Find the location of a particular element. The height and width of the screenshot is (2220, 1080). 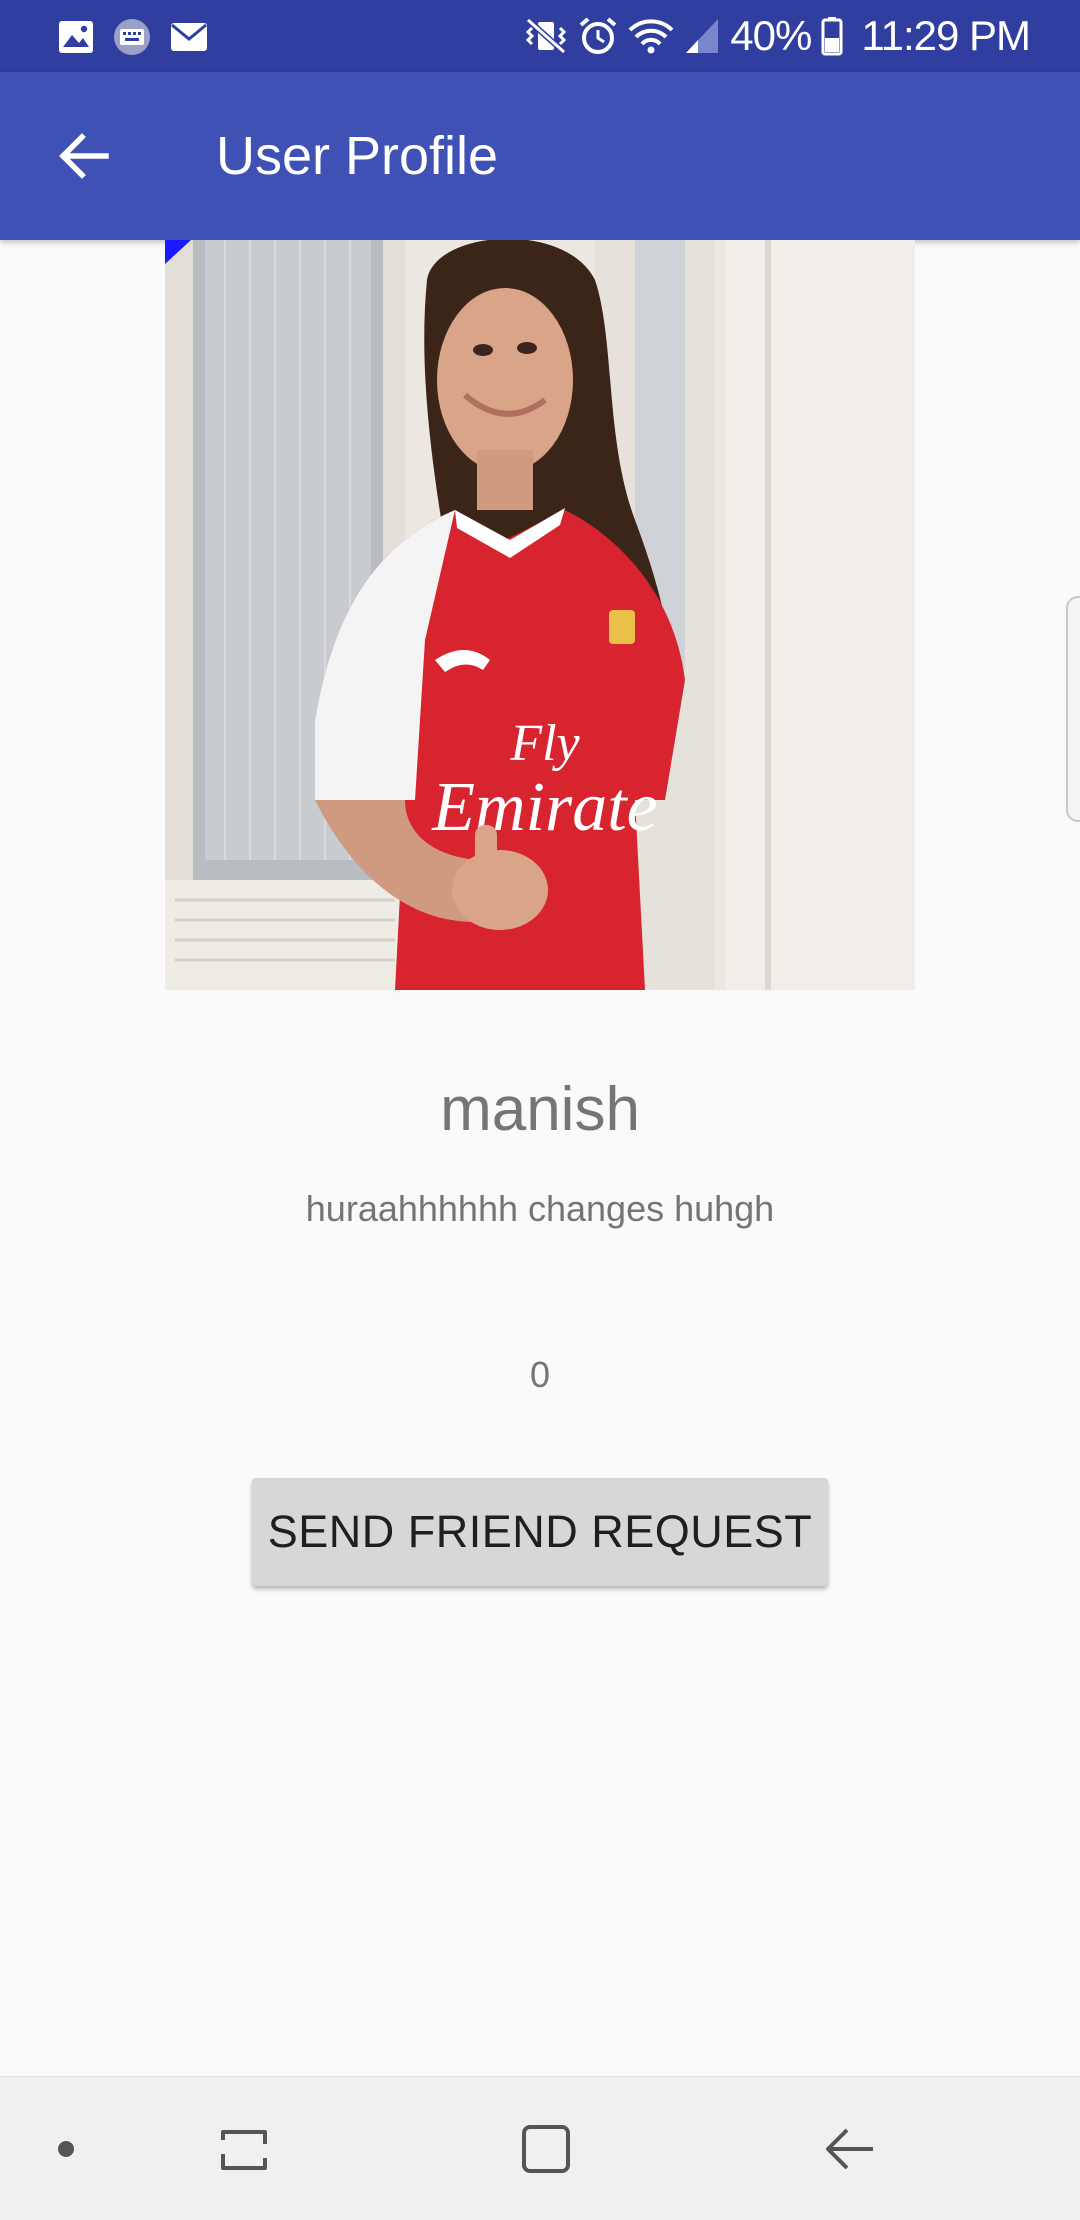

signal-icon is located at coordinates (702, 36).